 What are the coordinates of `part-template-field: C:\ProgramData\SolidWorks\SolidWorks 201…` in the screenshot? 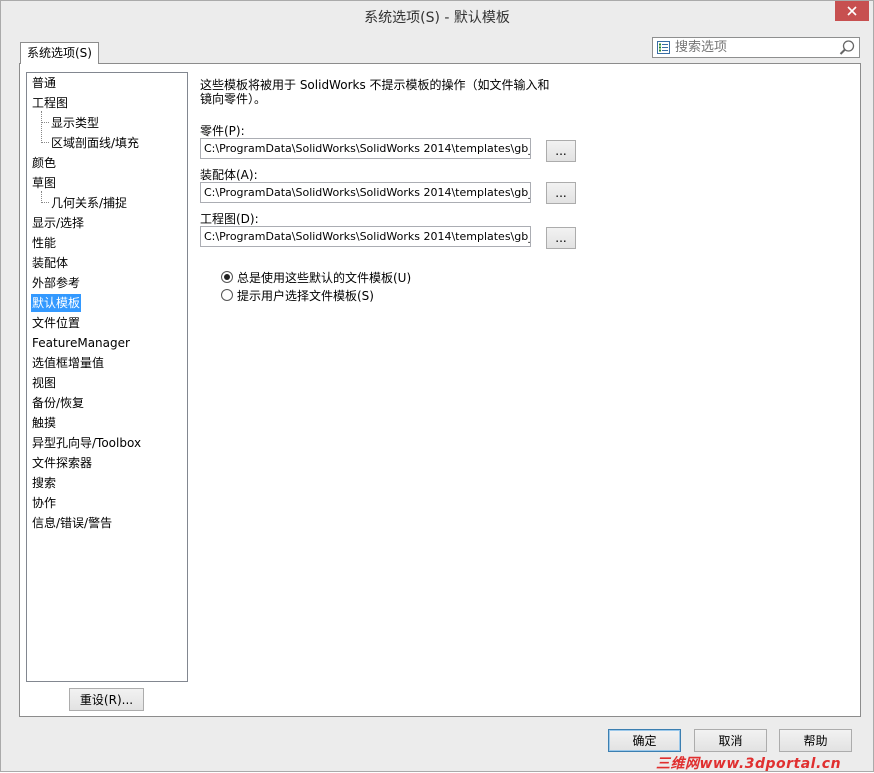 It's located at (365, 148).